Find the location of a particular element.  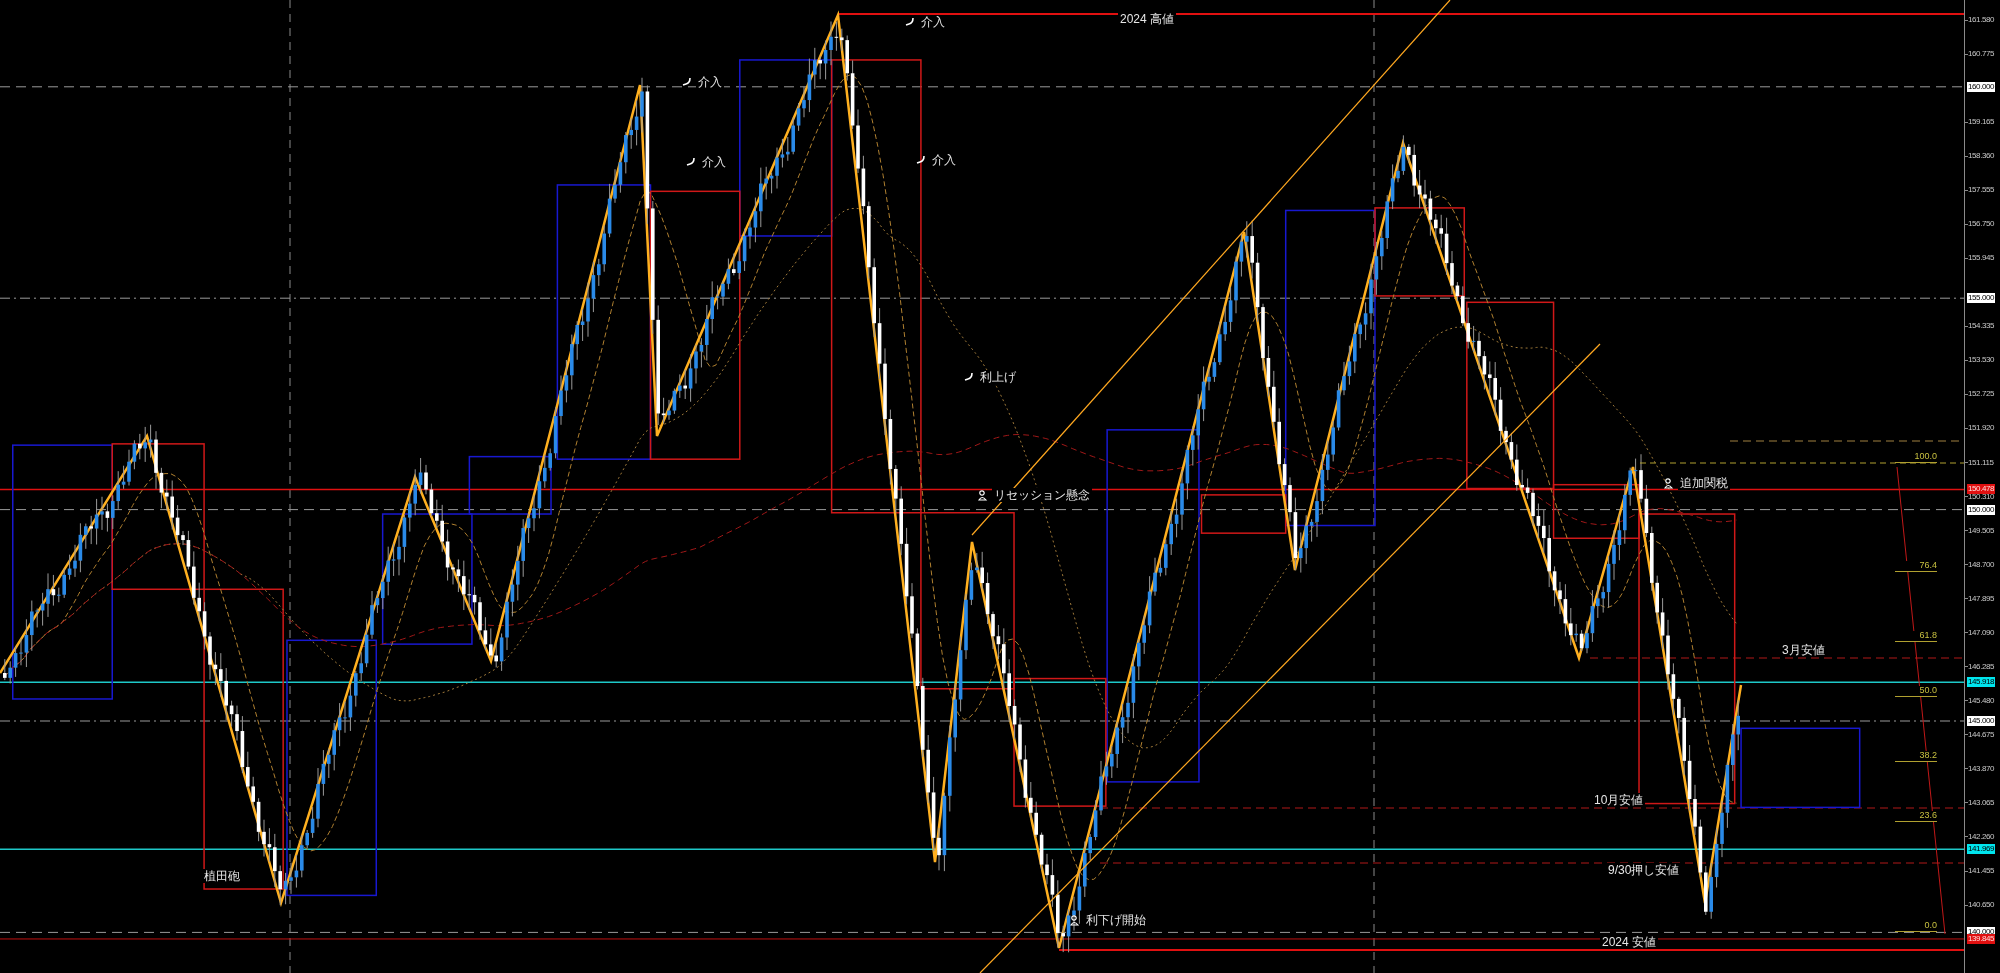

price-tick-label: 151.115 is located at coordinates (1981, 462).